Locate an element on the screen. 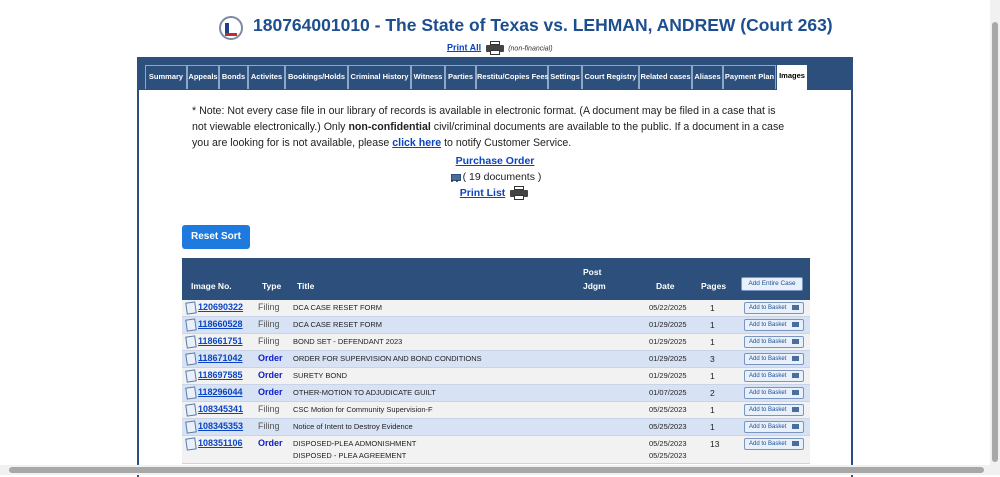  tab-aliases: Aliases is located at coordinates (707, 77).